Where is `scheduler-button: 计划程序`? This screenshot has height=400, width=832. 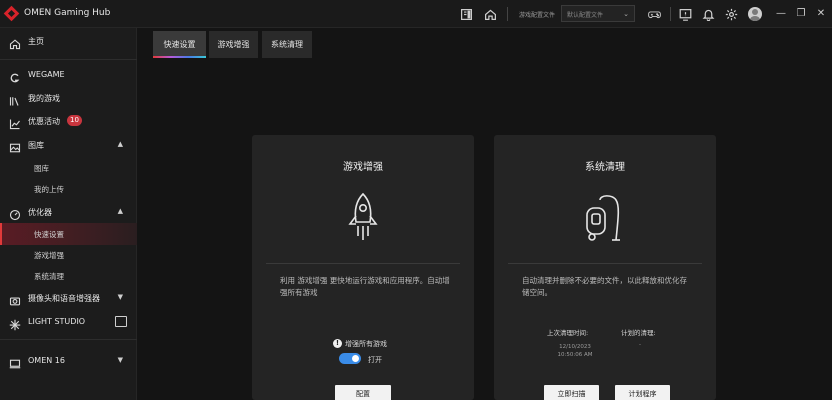
scheduler-button: 计划程序 is located at coordinates (642, 392).